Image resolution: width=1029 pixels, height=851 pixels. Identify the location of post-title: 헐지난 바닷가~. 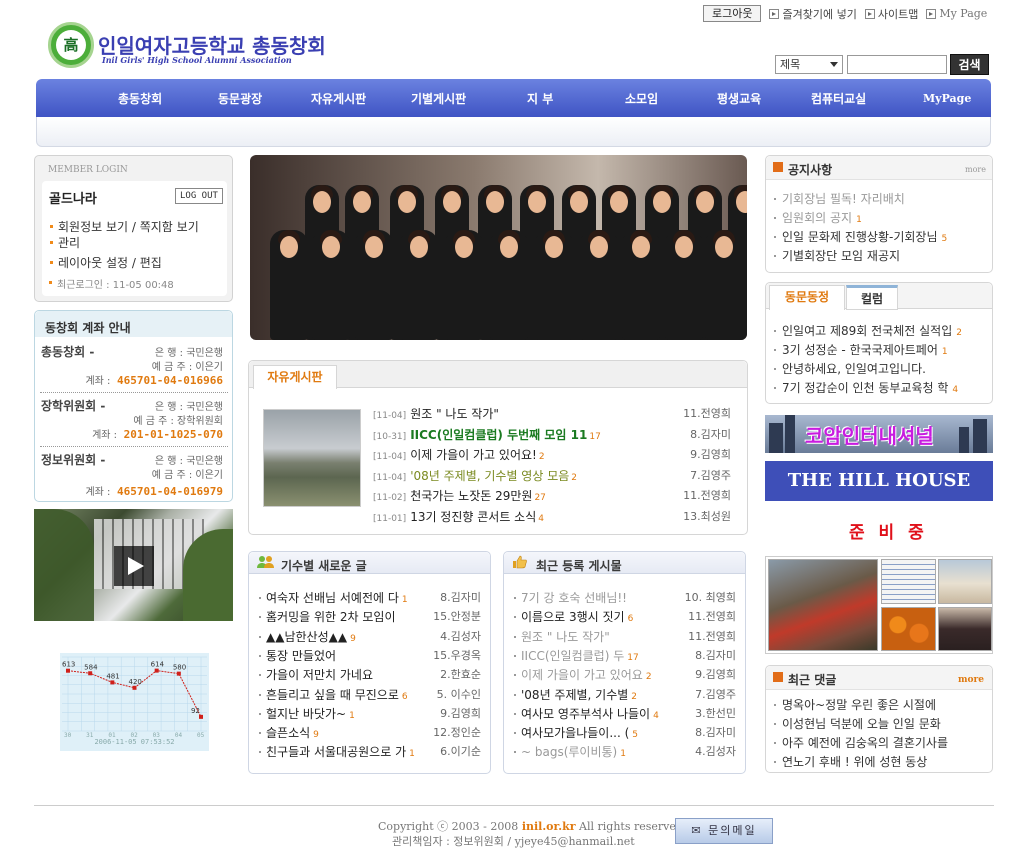
(306, 714).